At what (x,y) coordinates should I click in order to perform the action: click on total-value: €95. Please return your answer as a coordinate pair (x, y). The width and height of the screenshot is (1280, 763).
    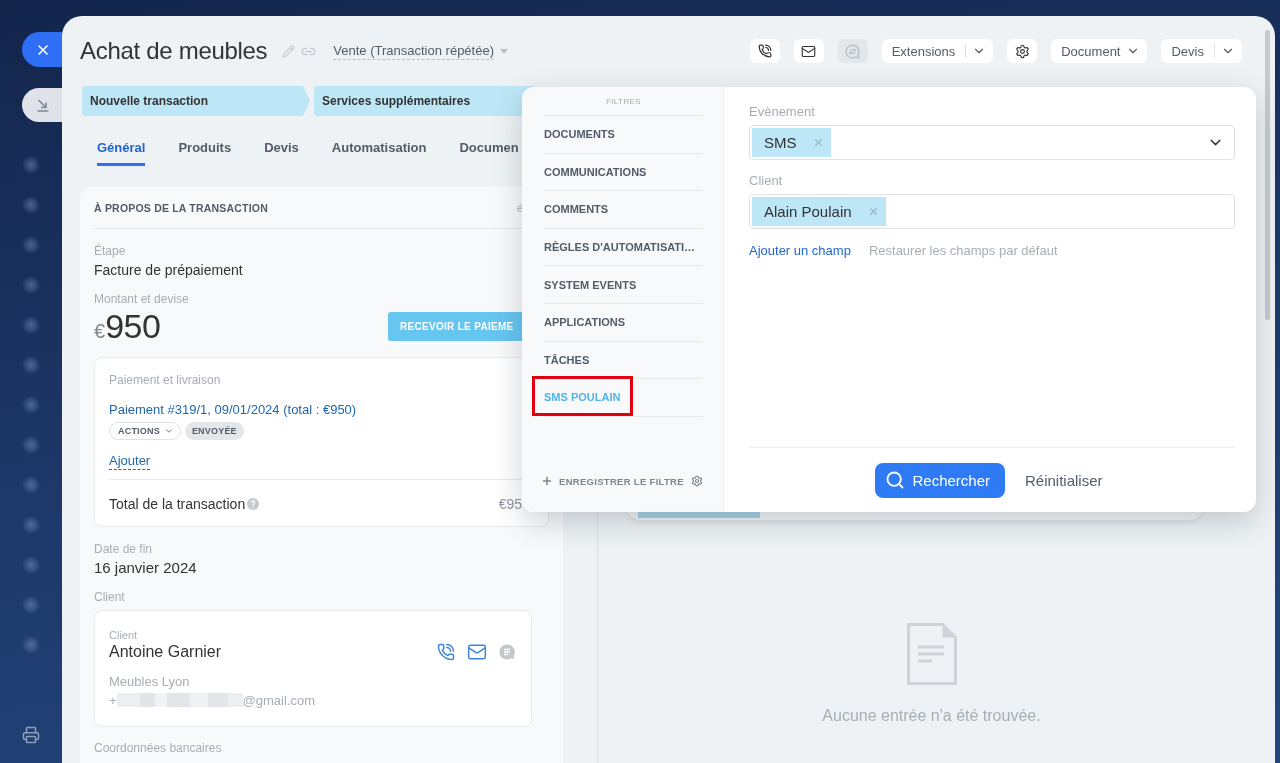
    Looking at the image, I should click on (510, 504).